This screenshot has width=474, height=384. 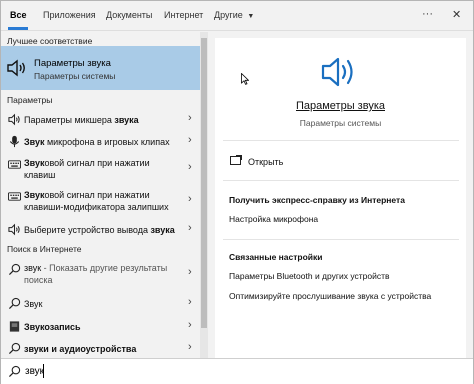 I want to click on label-hint: - Показать другие результаты, so click(x=104, y=268).